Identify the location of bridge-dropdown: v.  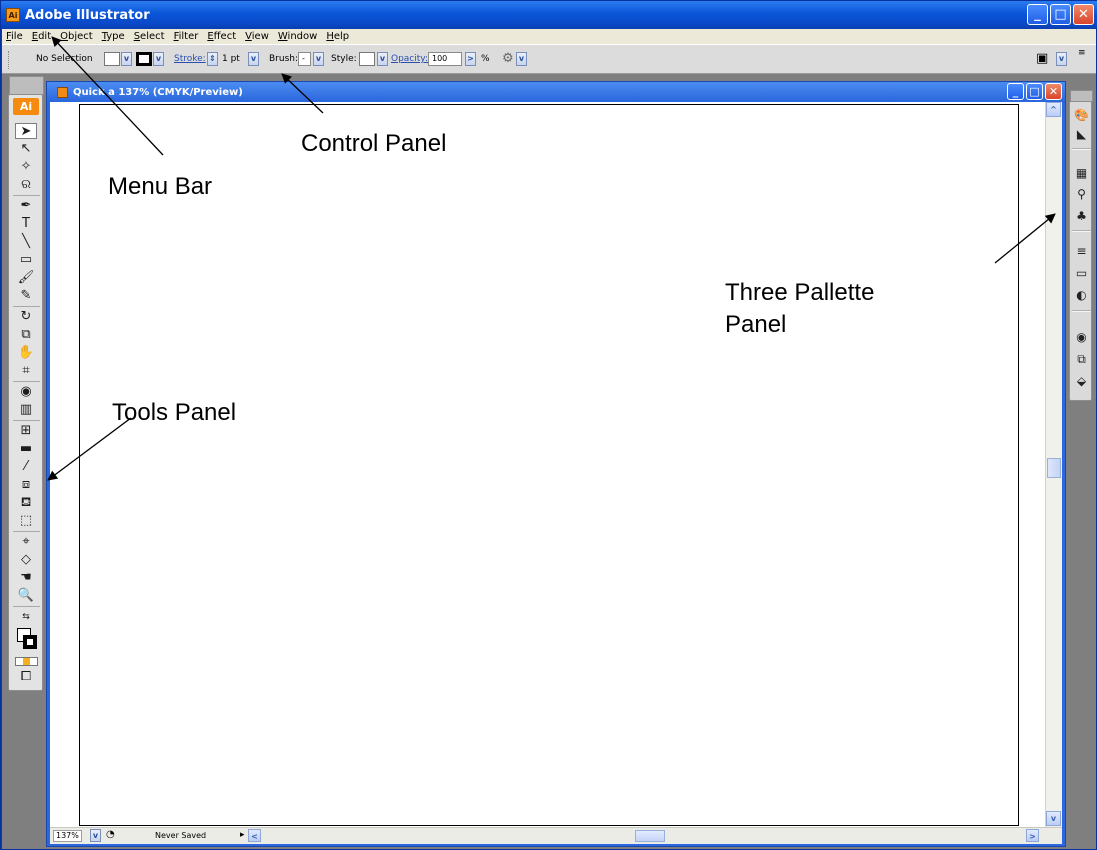
(1061, 59).